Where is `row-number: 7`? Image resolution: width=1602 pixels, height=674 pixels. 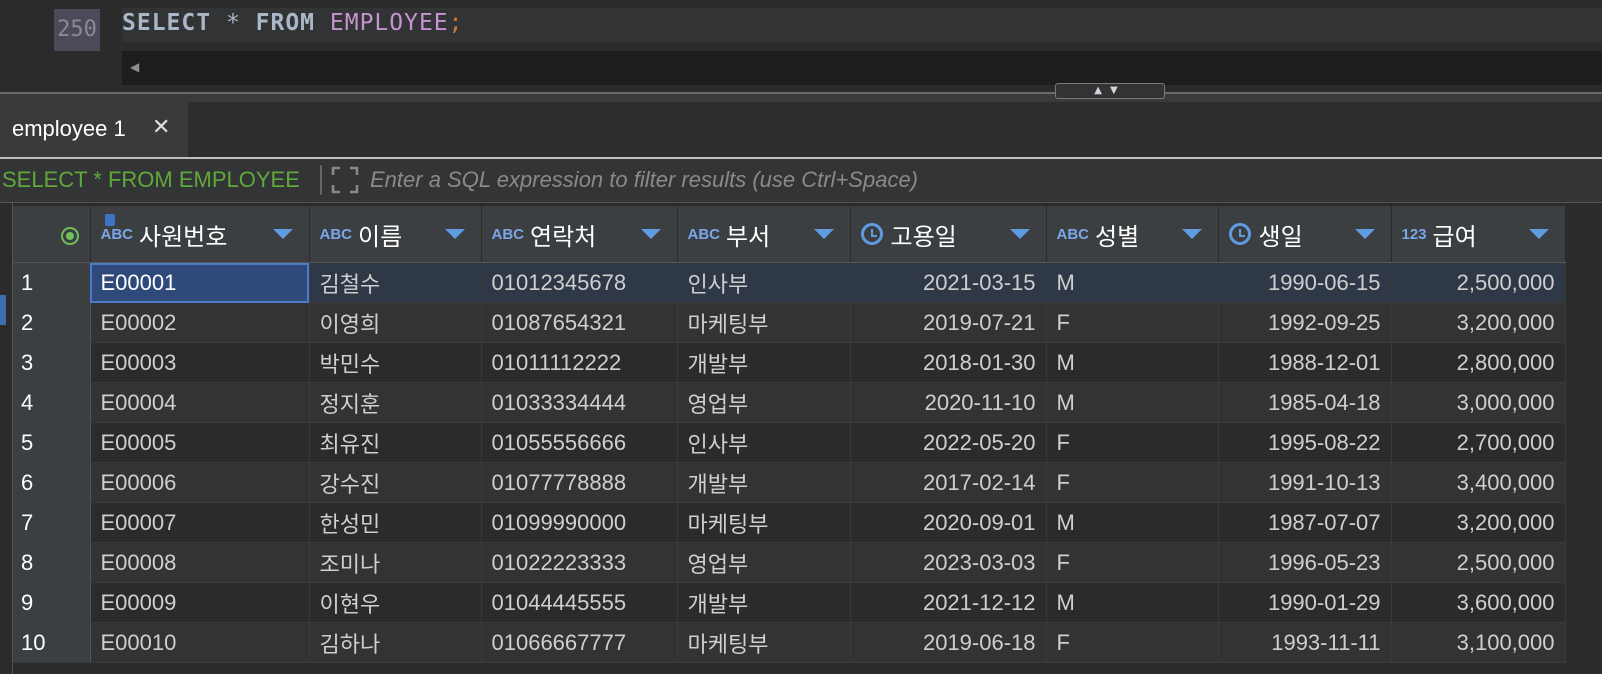 row-number: 7 is located at coordinates (52, 522).